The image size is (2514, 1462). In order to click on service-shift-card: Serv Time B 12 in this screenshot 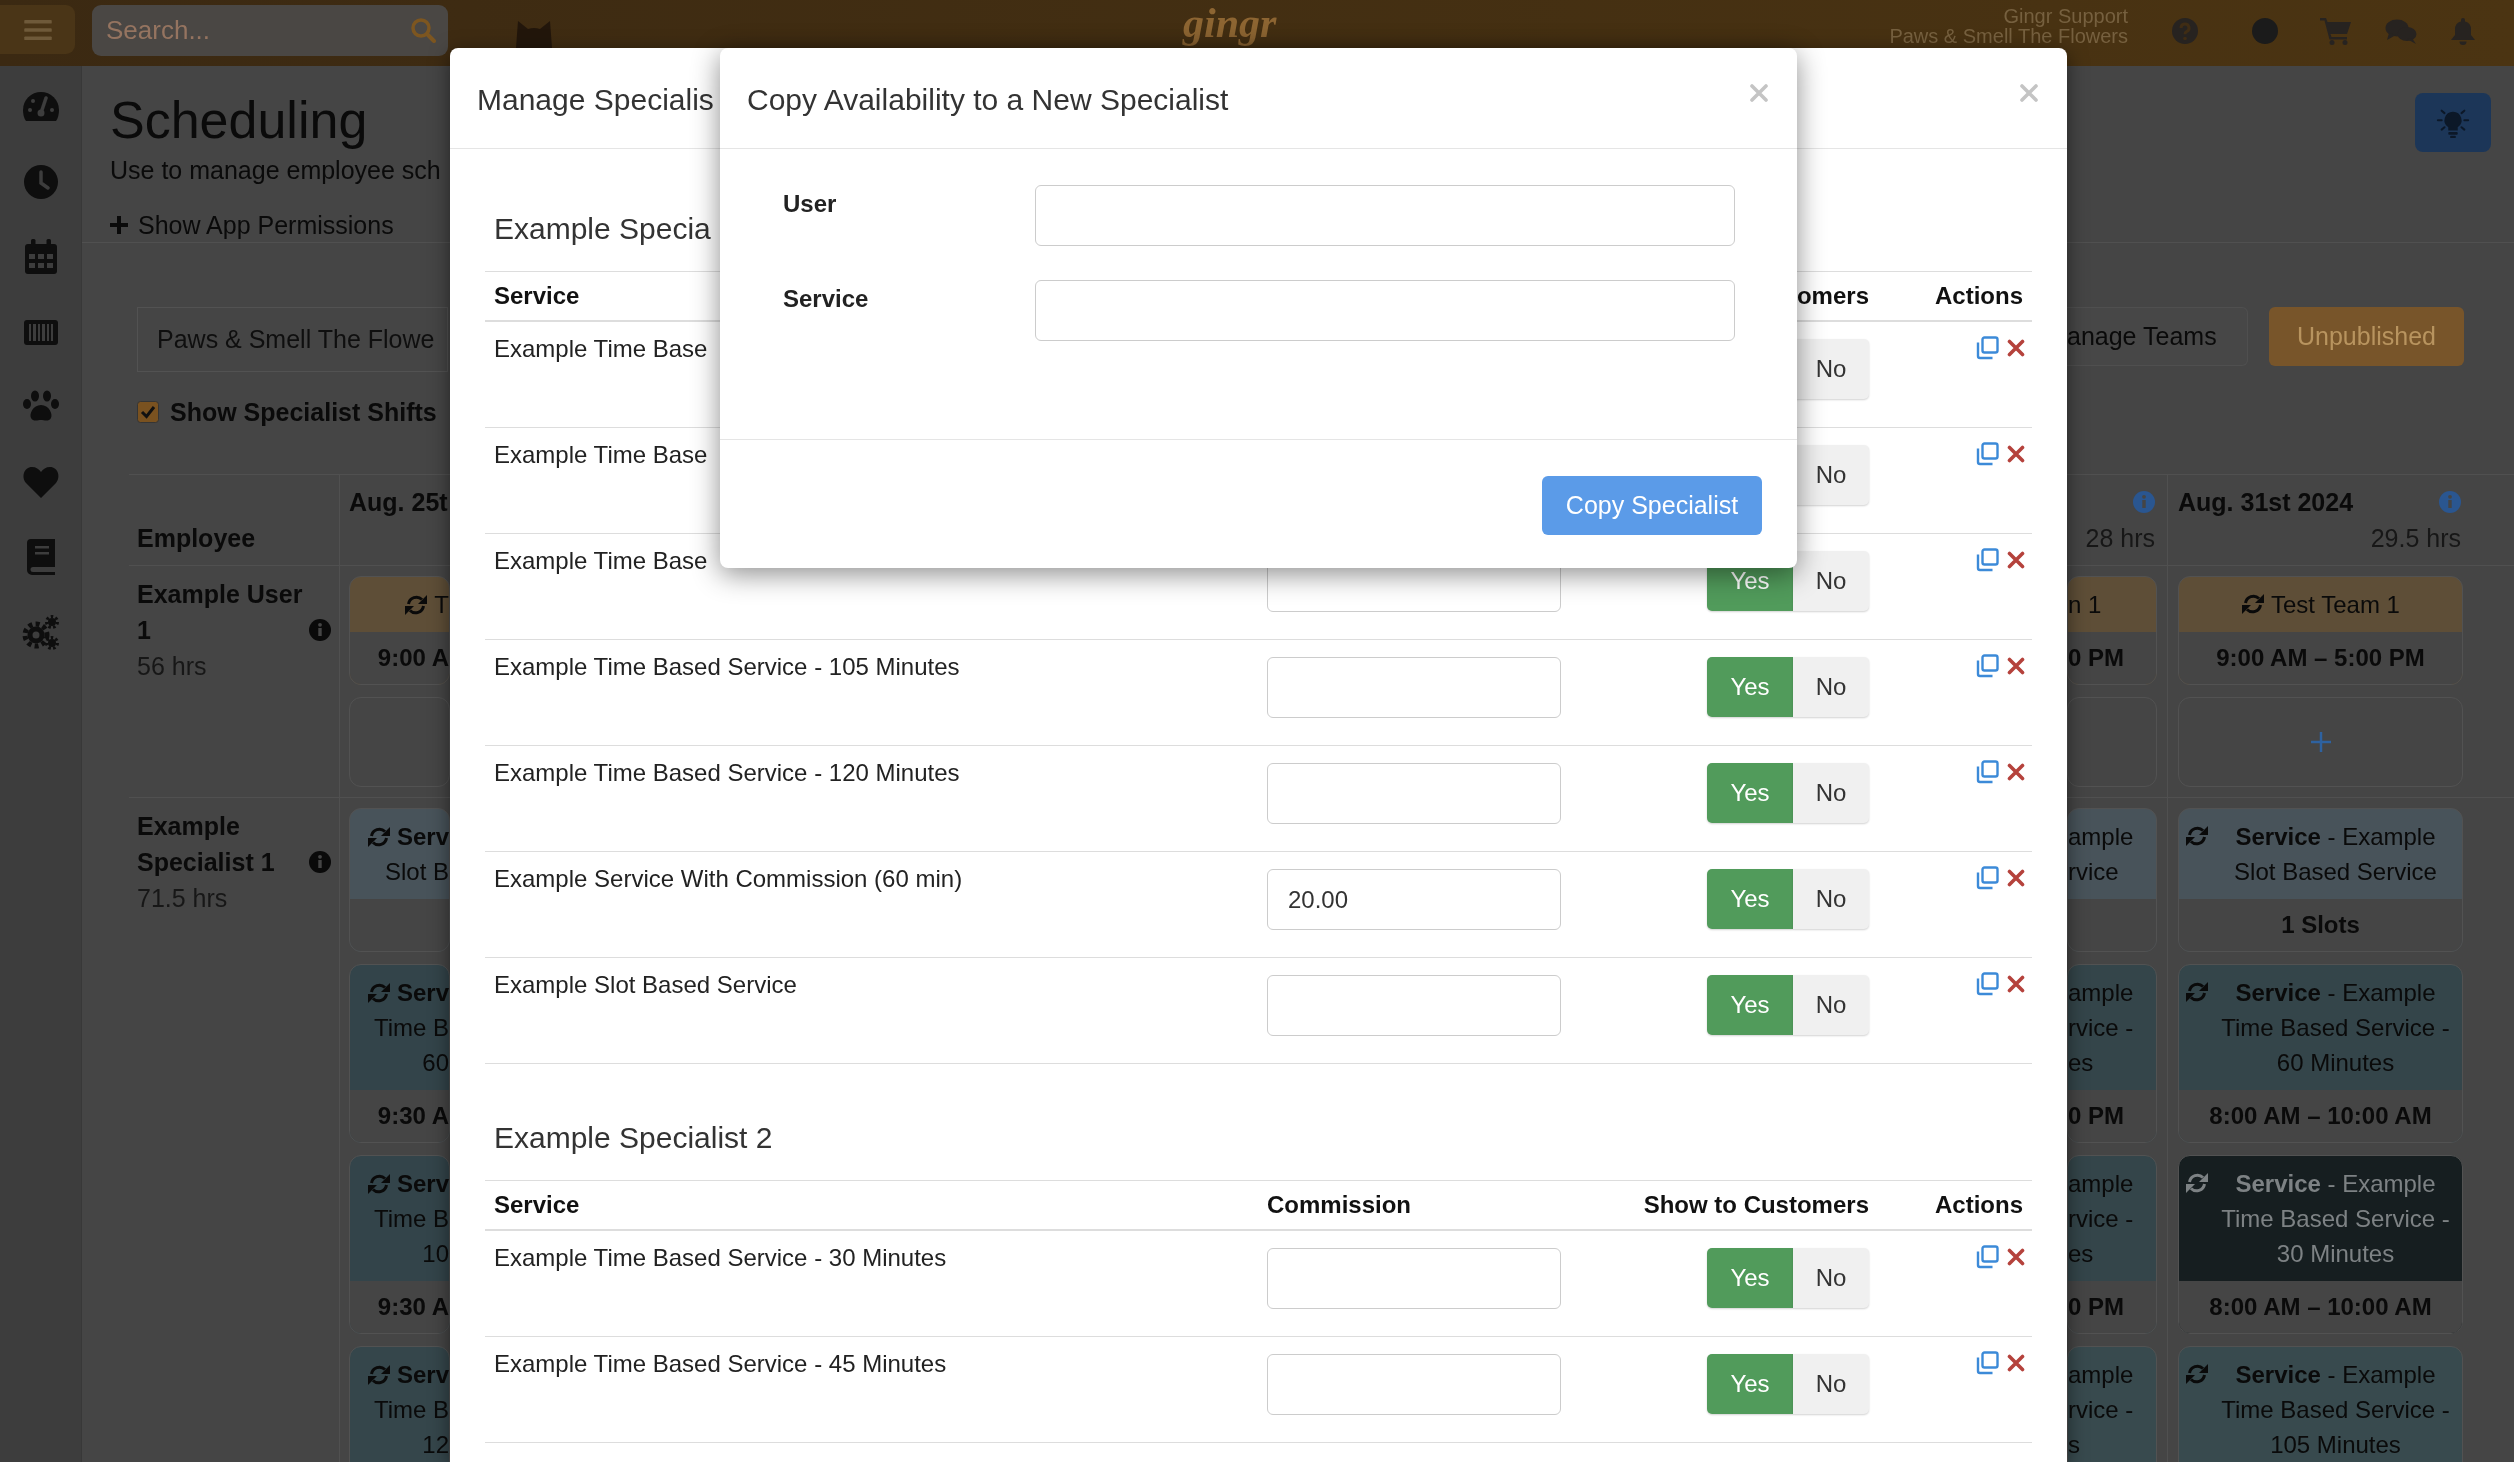, I will do `click(399, 1404)`.